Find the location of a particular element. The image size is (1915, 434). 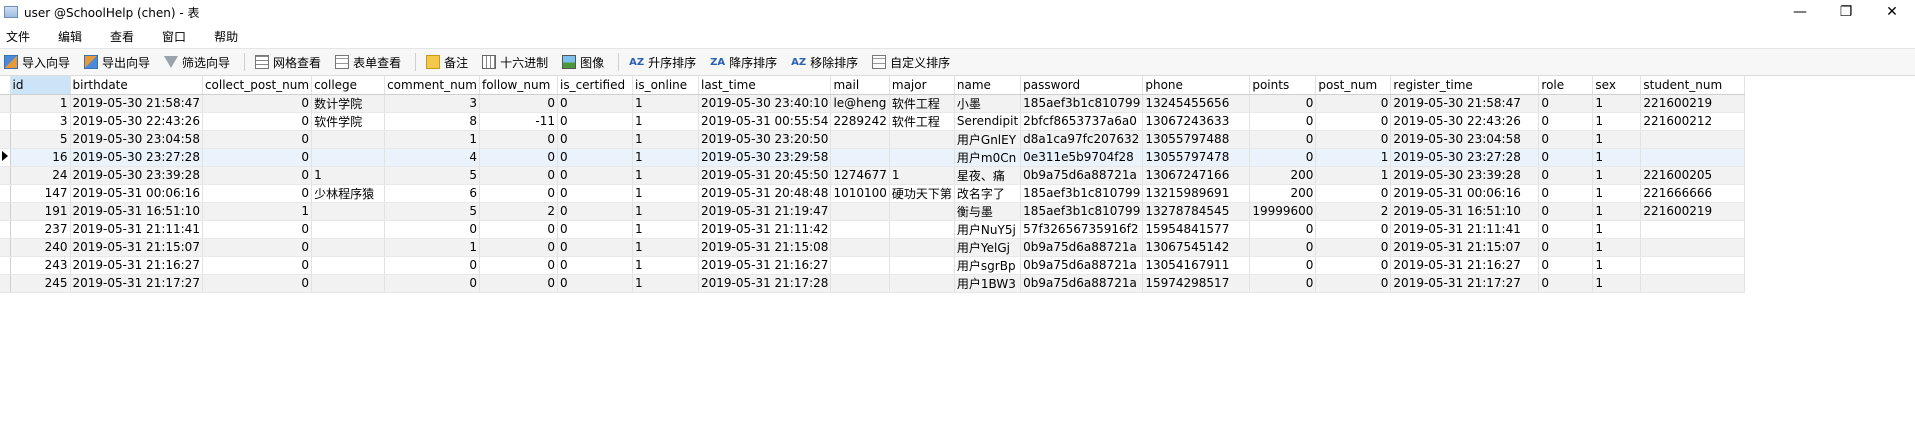

column-header-phone: phone is located at coordinates (1196, 85).